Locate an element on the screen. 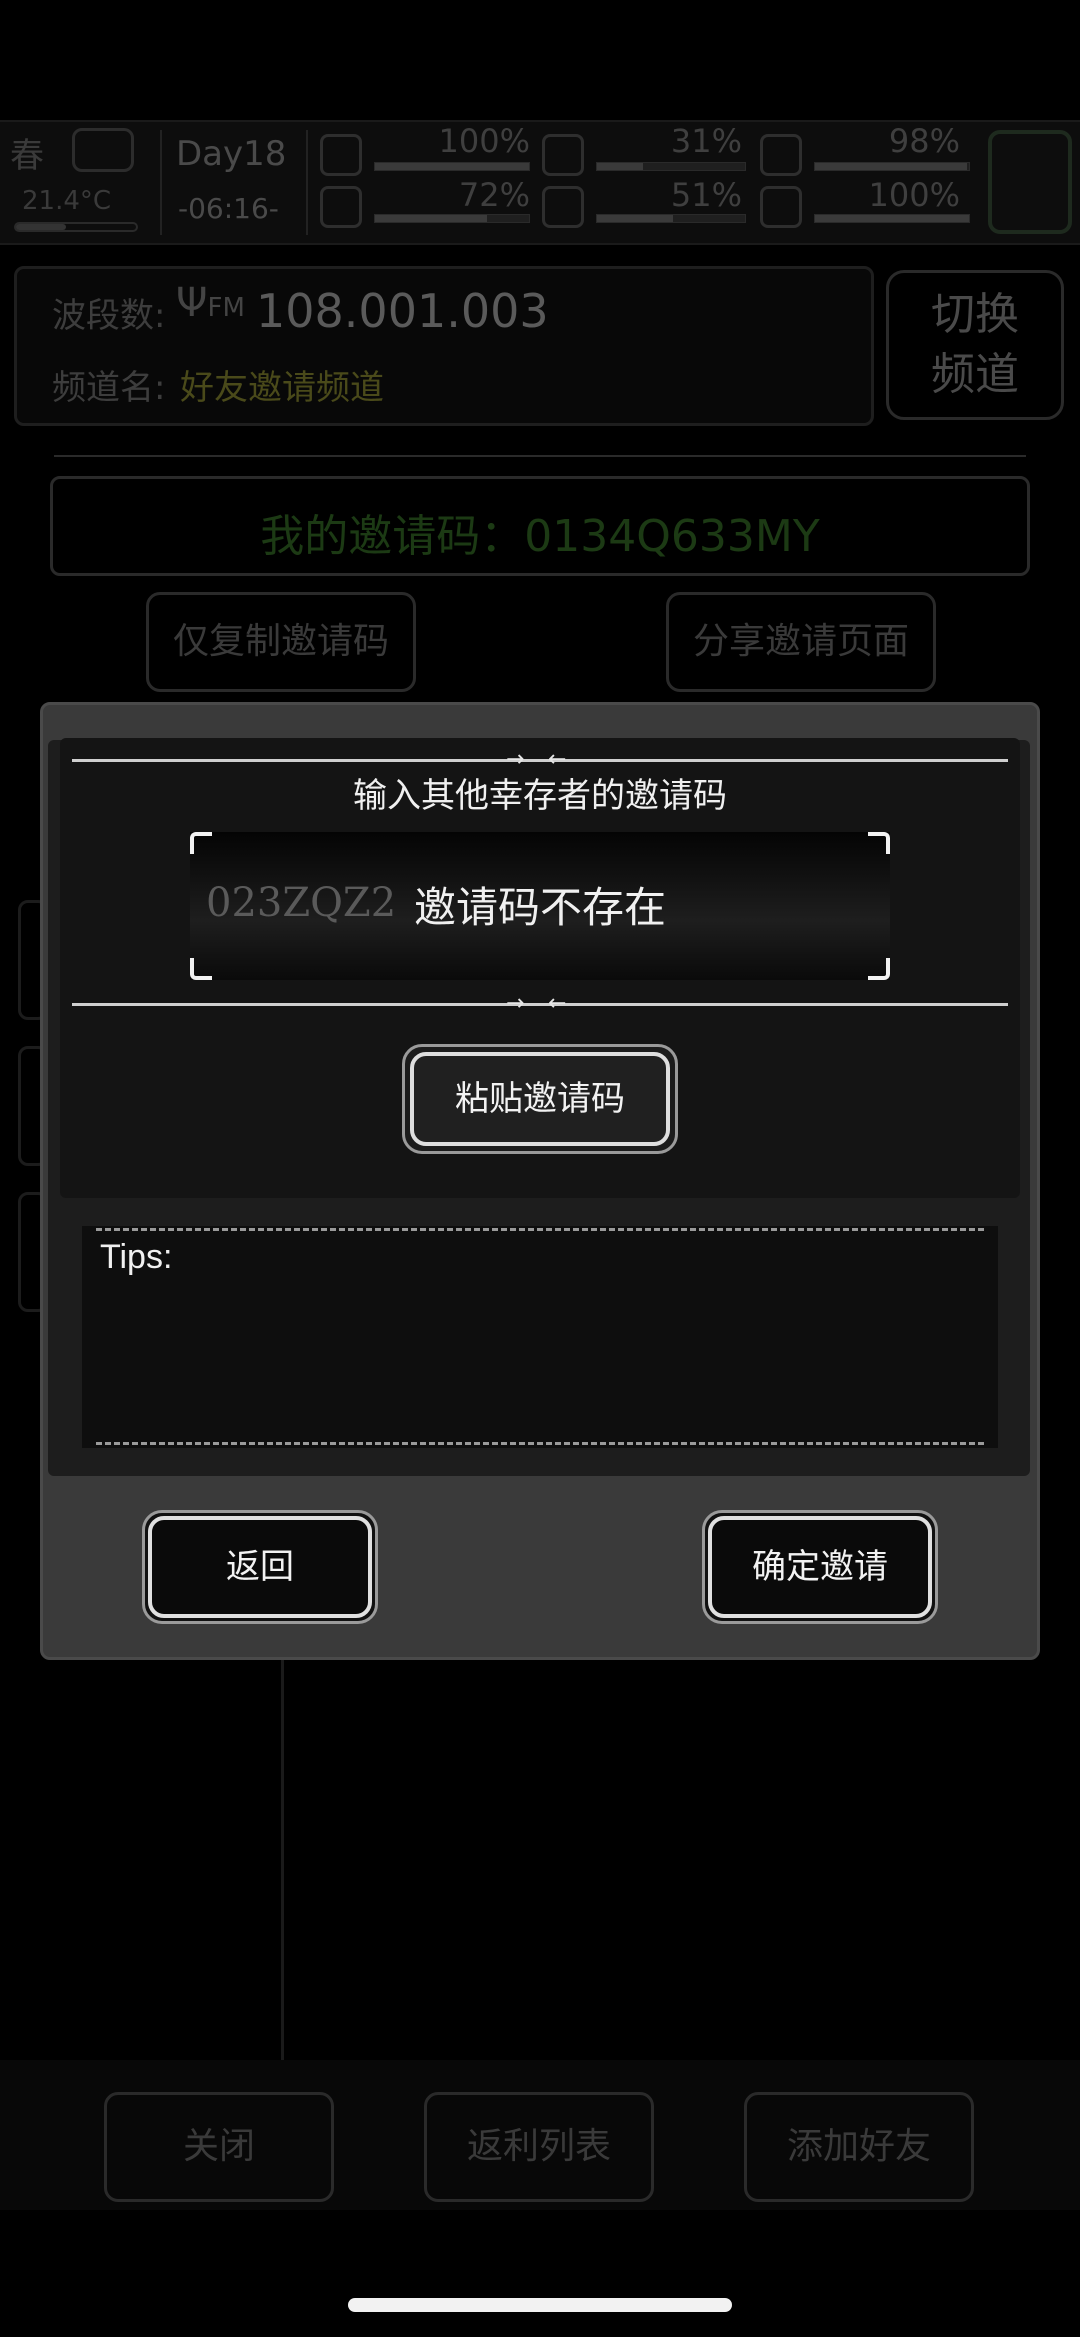 Image resolution: width=1080 pixels, height=2337 pixels. temperature-bar-fill is located at coordinates (41, 227).